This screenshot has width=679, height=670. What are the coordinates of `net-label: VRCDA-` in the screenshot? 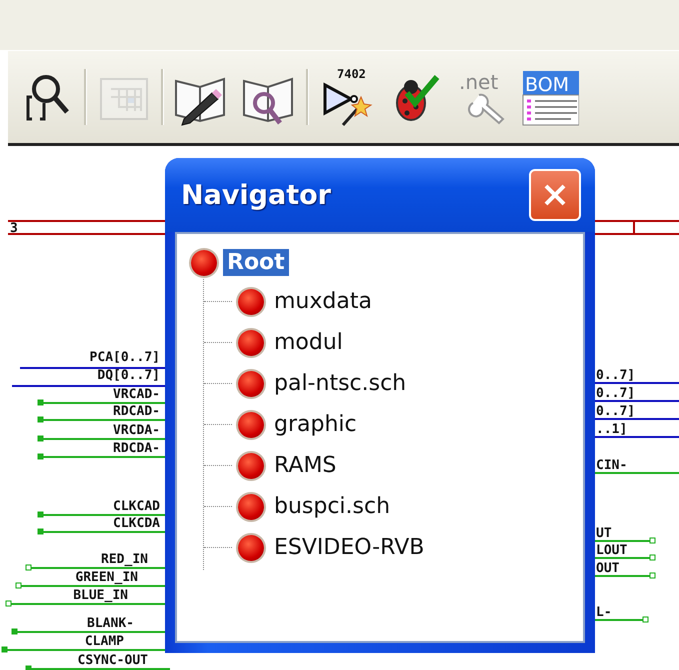 It's located at (136, 430).